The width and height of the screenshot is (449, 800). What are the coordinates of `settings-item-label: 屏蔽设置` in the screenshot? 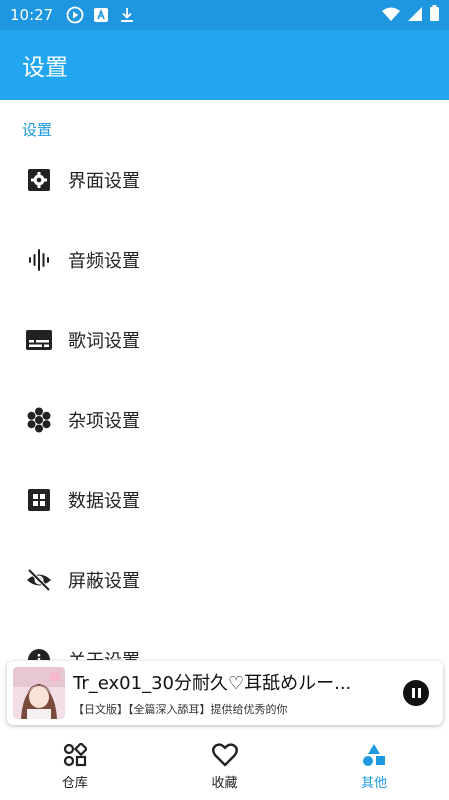 It's located at (104, 581).